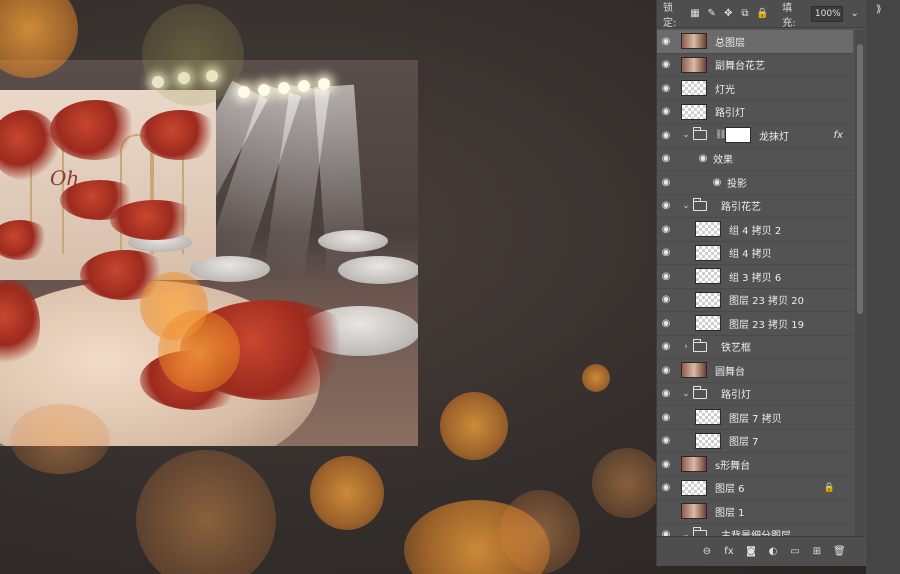 The image size is (900, 574). What do you see at coordinates (695, 14) in the screenshot?
I see `lock-transparent-pixels-icon: ▦` at bounding box center [695, 14].